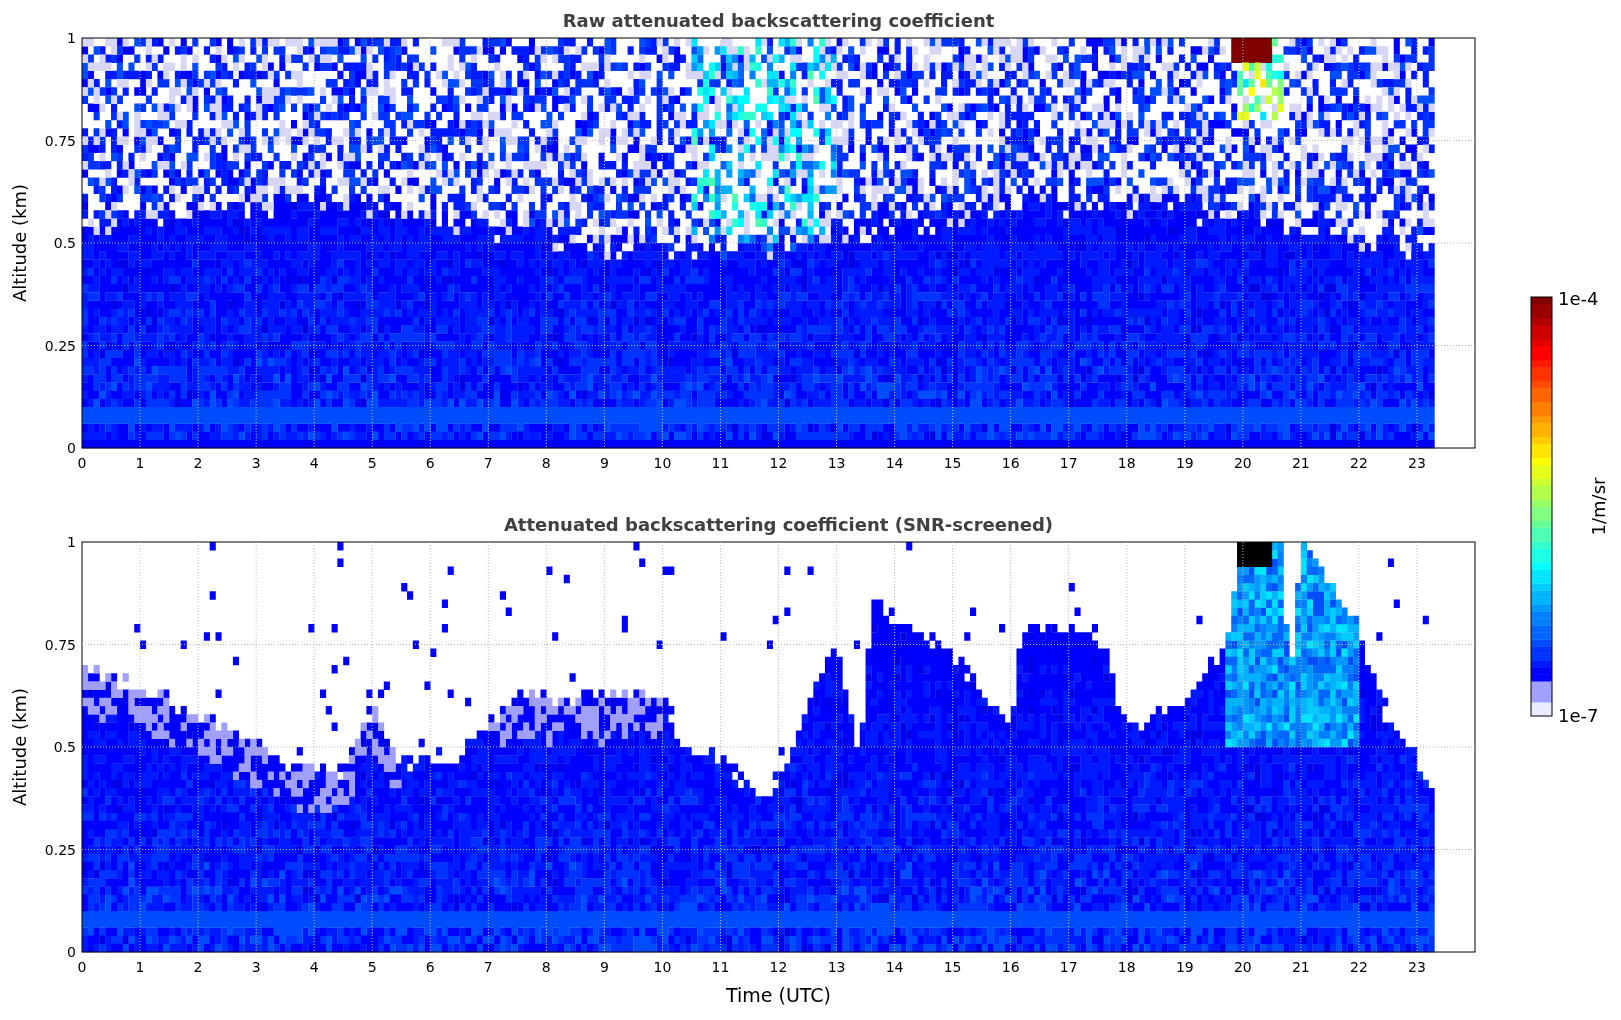 This screenshot has height=1020, width=1621. I want to click on plot-title: Attenuated backscattering coefficient (SNR-screened), so click(778, 524).